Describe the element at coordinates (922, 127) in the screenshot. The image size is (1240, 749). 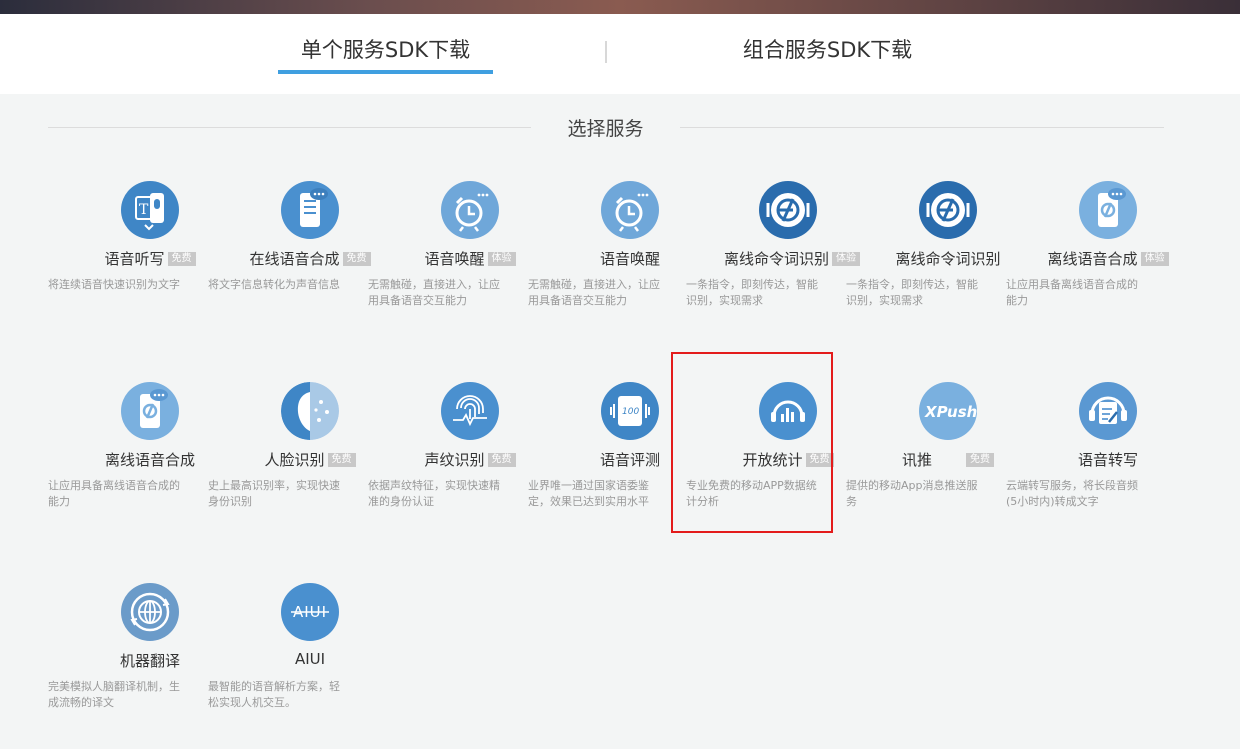
I see `divider-right` at that location.